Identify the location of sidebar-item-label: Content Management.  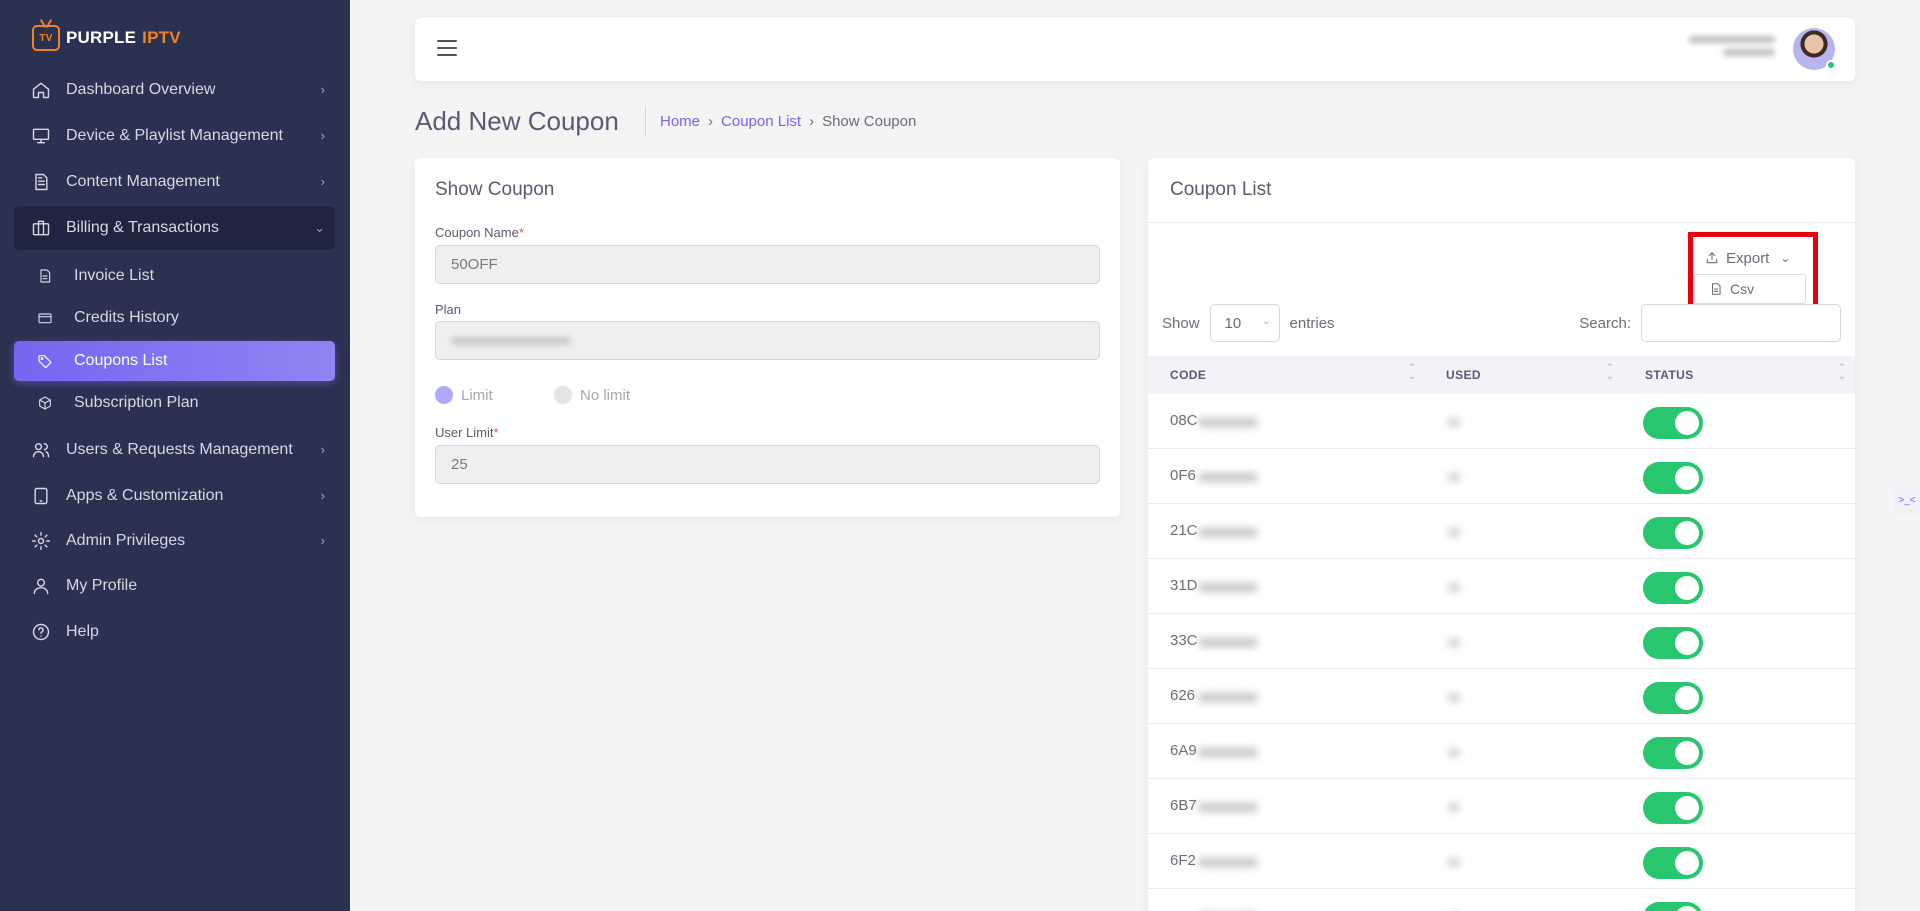
(143, 181).